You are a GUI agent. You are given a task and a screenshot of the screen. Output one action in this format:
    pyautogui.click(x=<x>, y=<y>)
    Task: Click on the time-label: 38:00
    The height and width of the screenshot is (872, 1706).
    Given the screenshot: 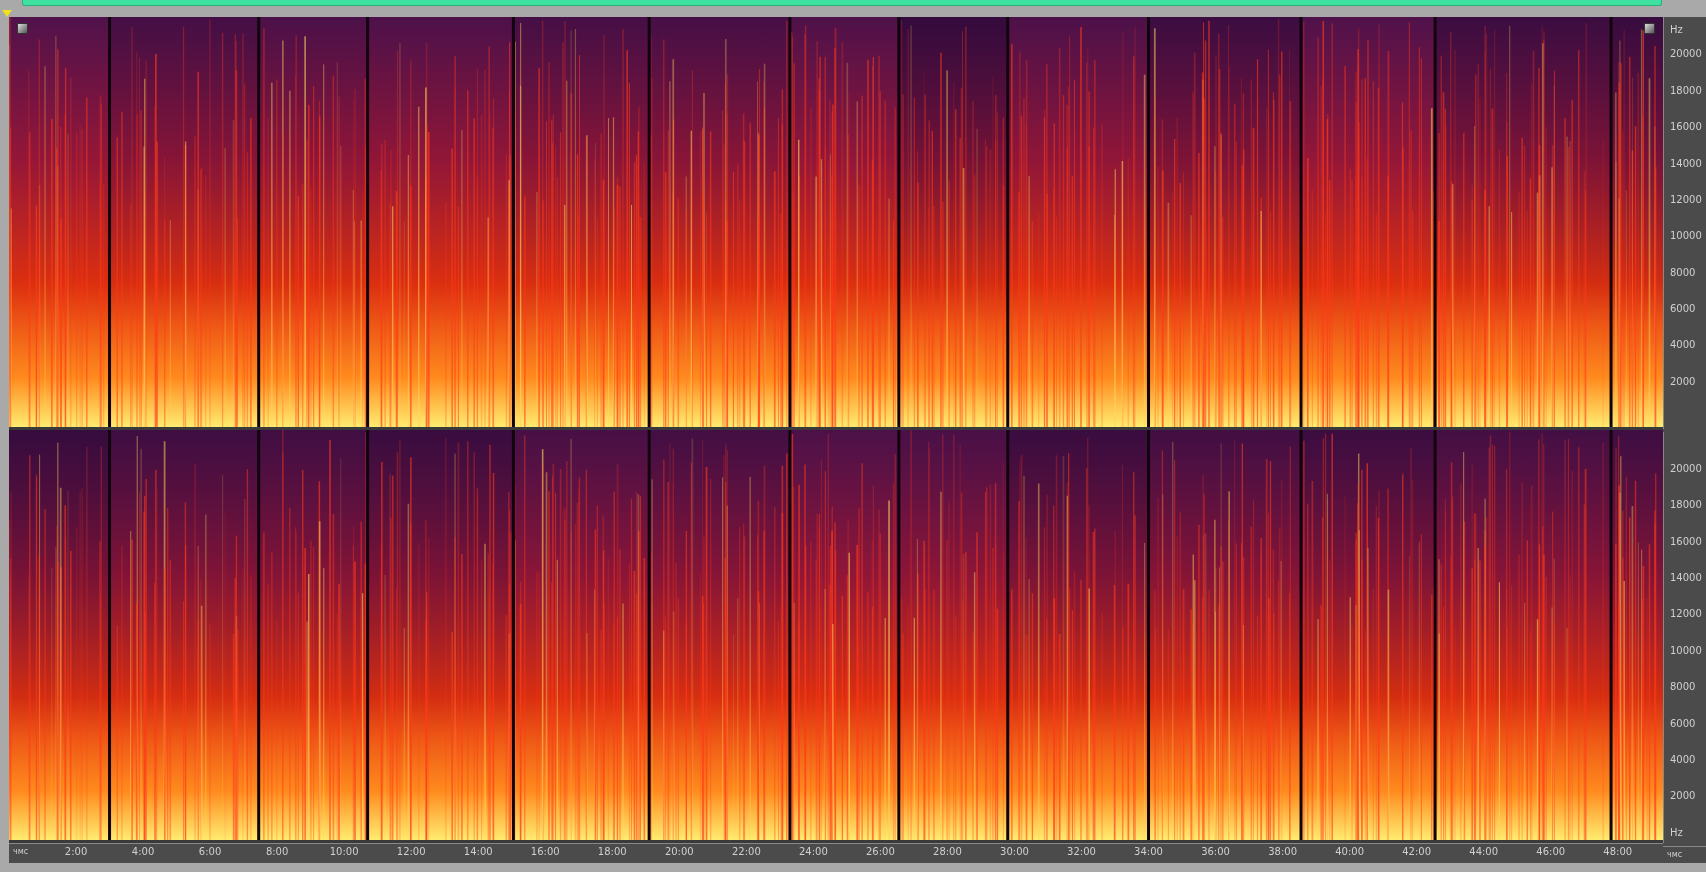 What is the action you would take?
    pyautogui.click(x=1282, y=851)
    